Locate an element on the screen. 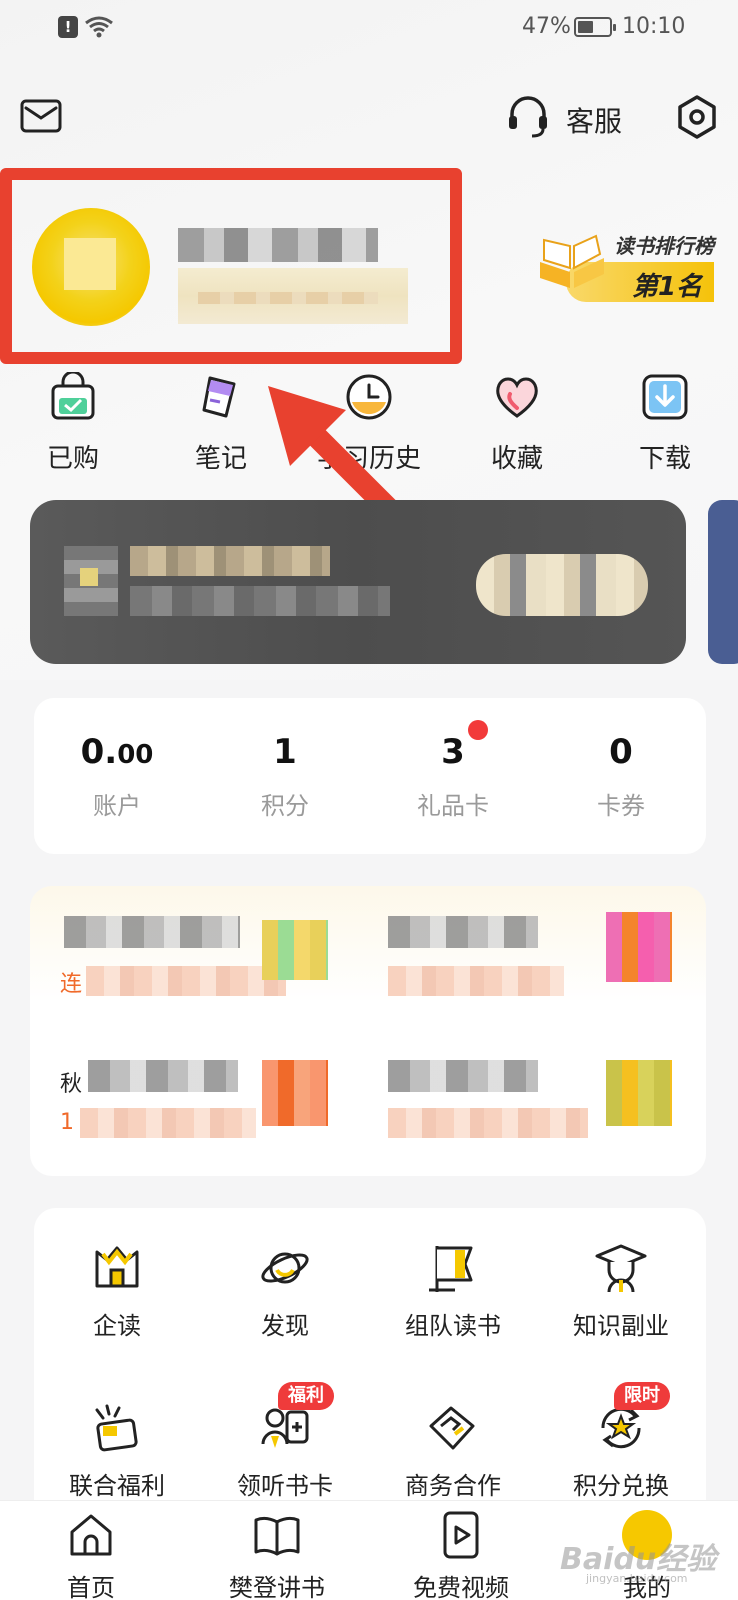 The height and width of the screenshot is (1600, 738). banner-next-peek is located at coordinates (723, 582).